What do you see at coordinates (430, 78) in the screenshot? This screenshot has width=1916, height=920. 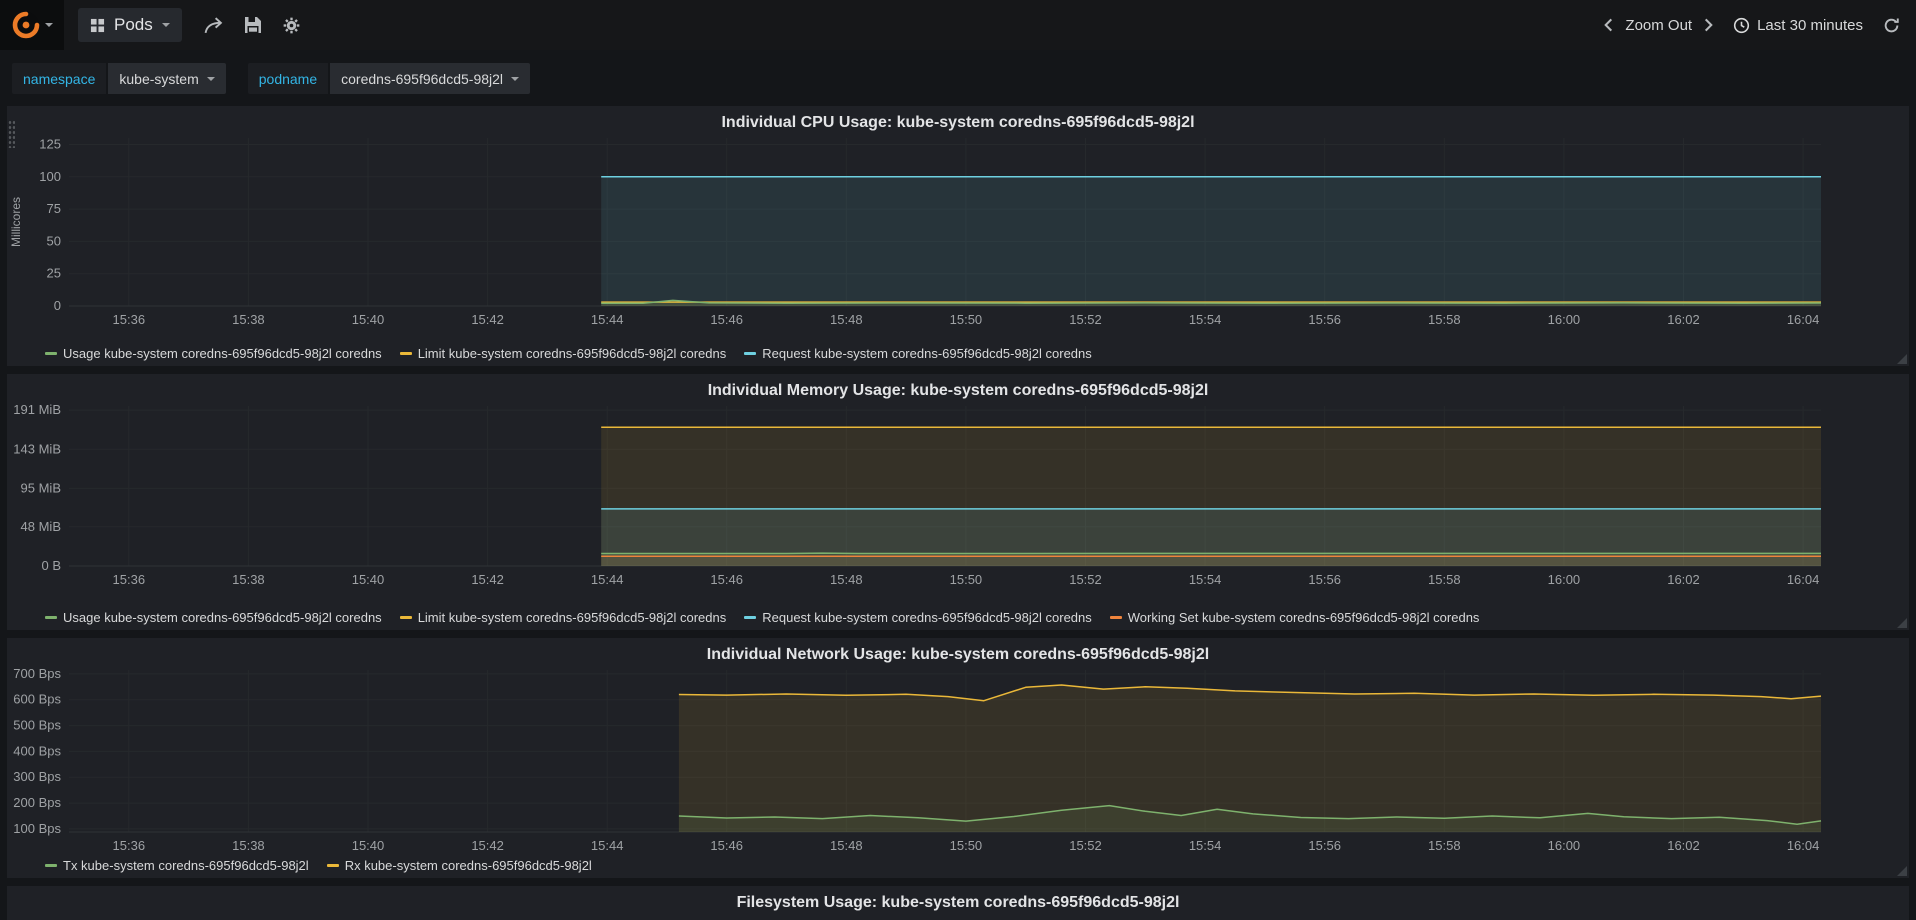 I see `variable-value-podname-dropdown: coredns-695f96dcd5-98j2l` at bounding box center [430, 78].